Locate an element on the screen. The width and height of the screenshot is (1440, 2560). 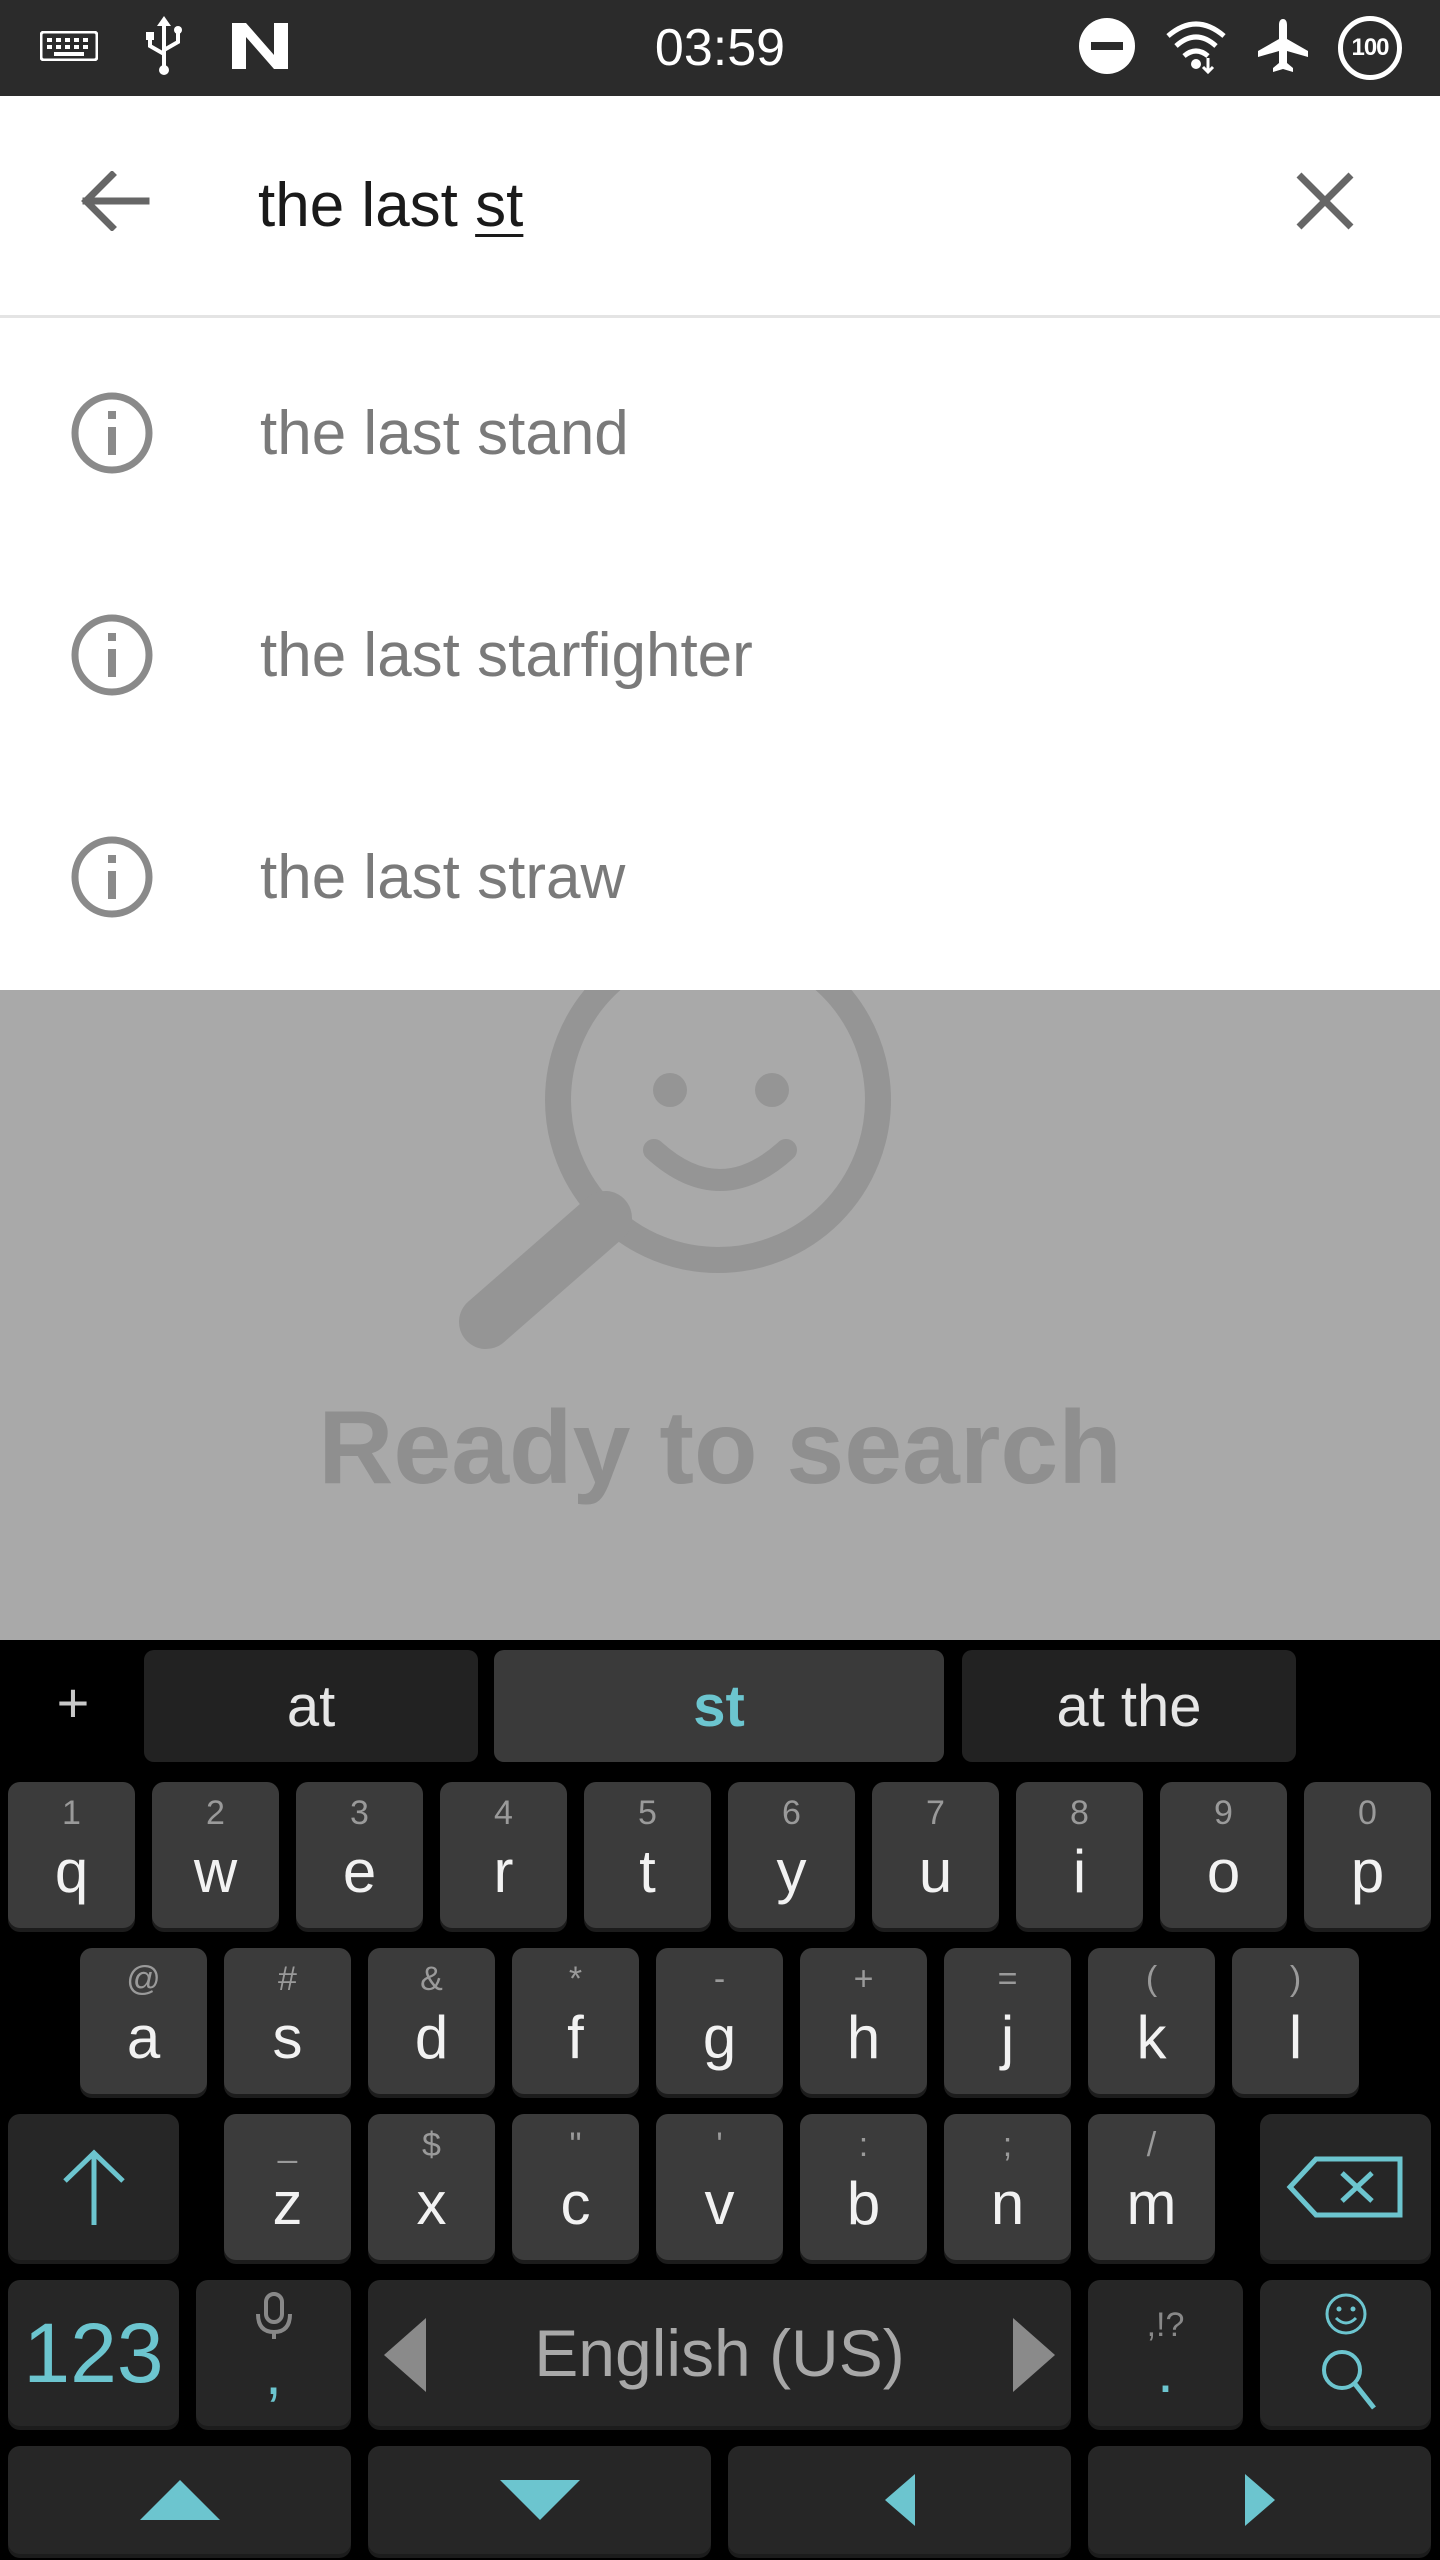
key-hint: - is located at coordinates (719, 1979).